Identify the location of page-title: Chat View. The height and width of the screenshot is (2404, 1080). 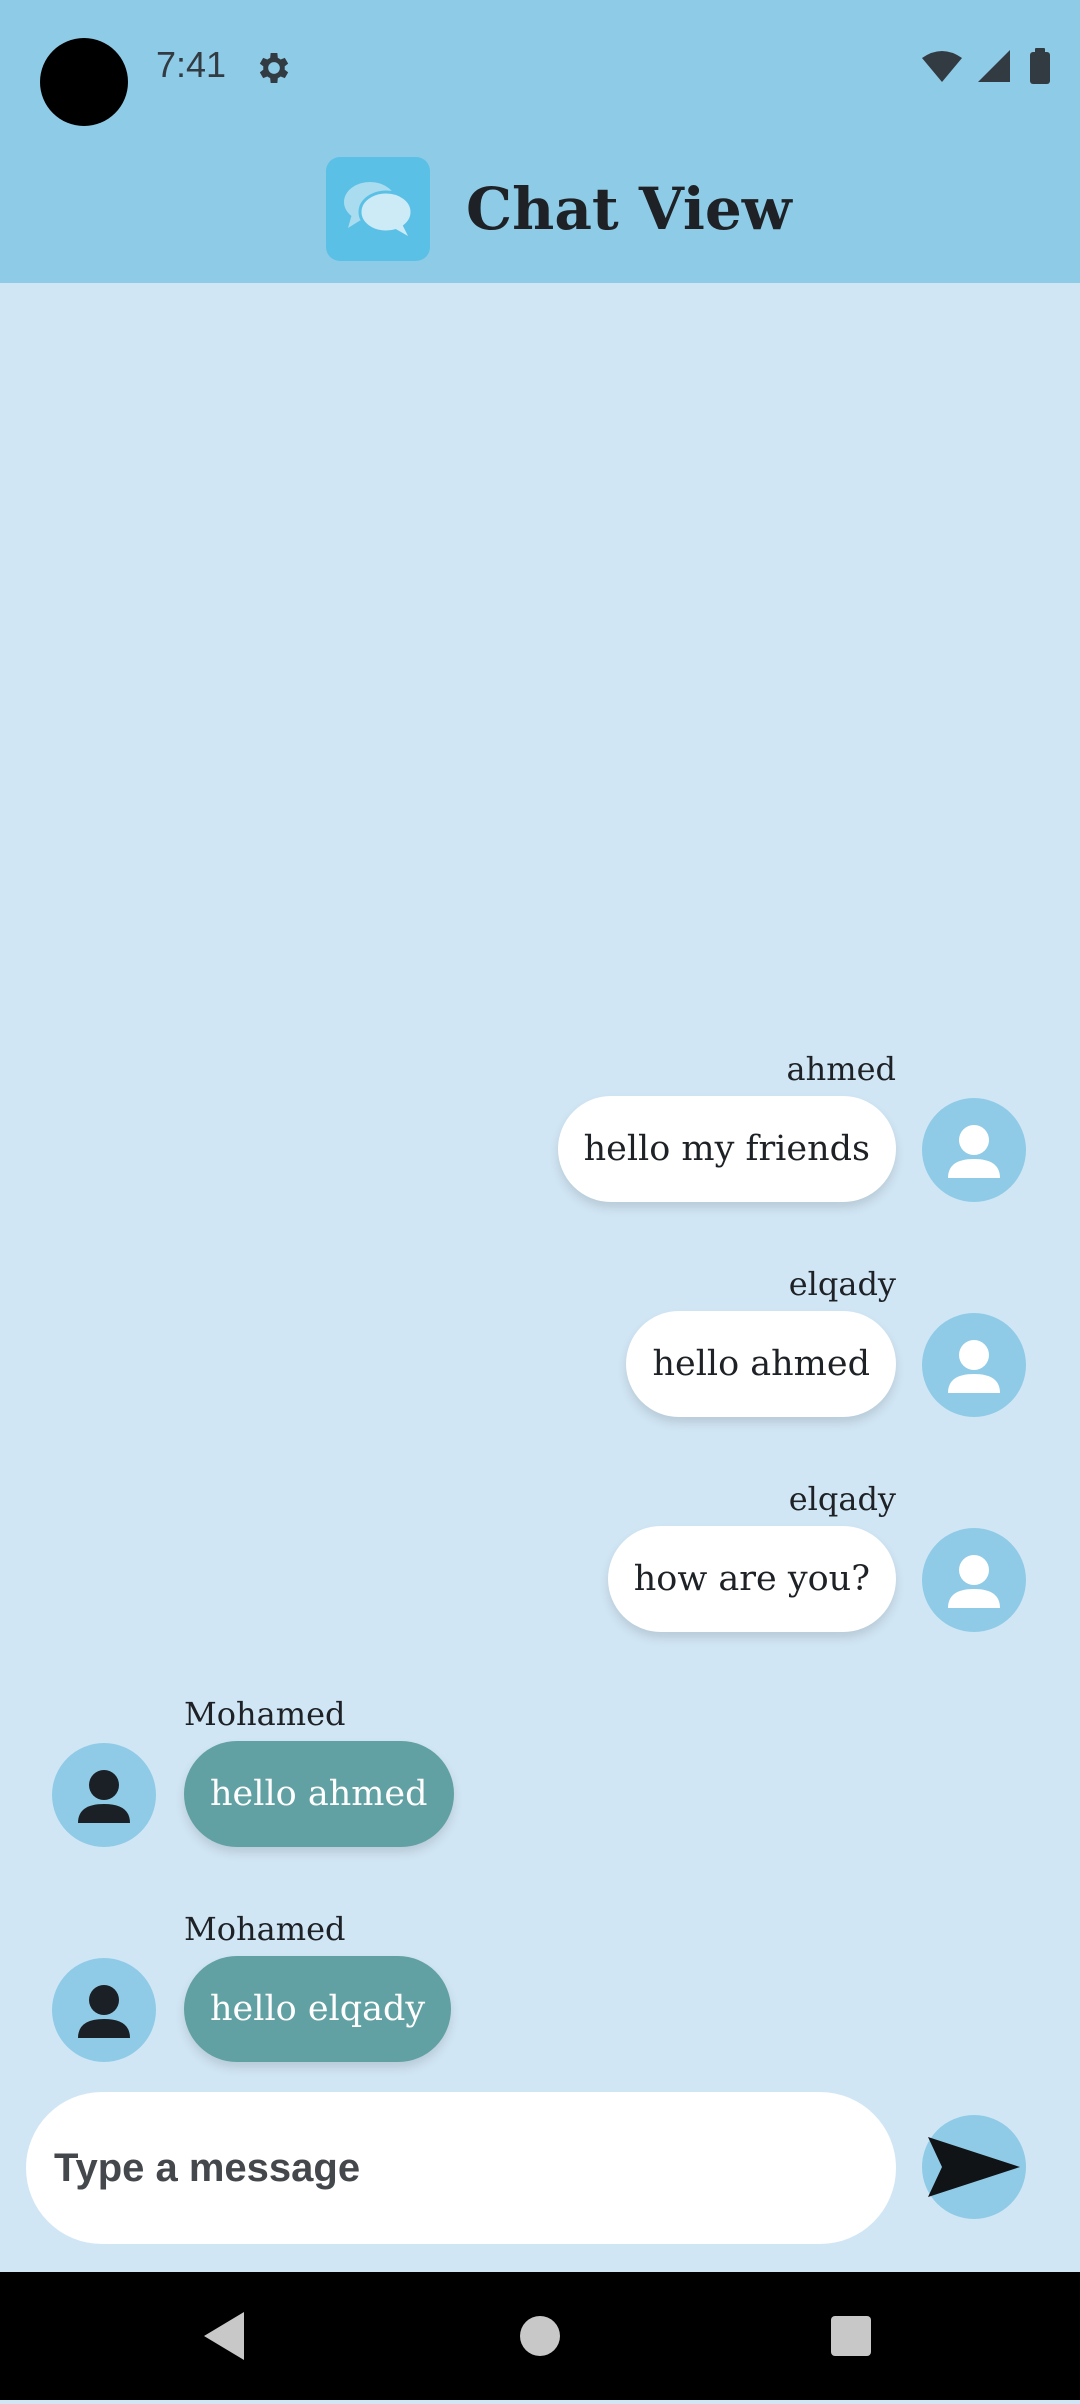
(629, 209).